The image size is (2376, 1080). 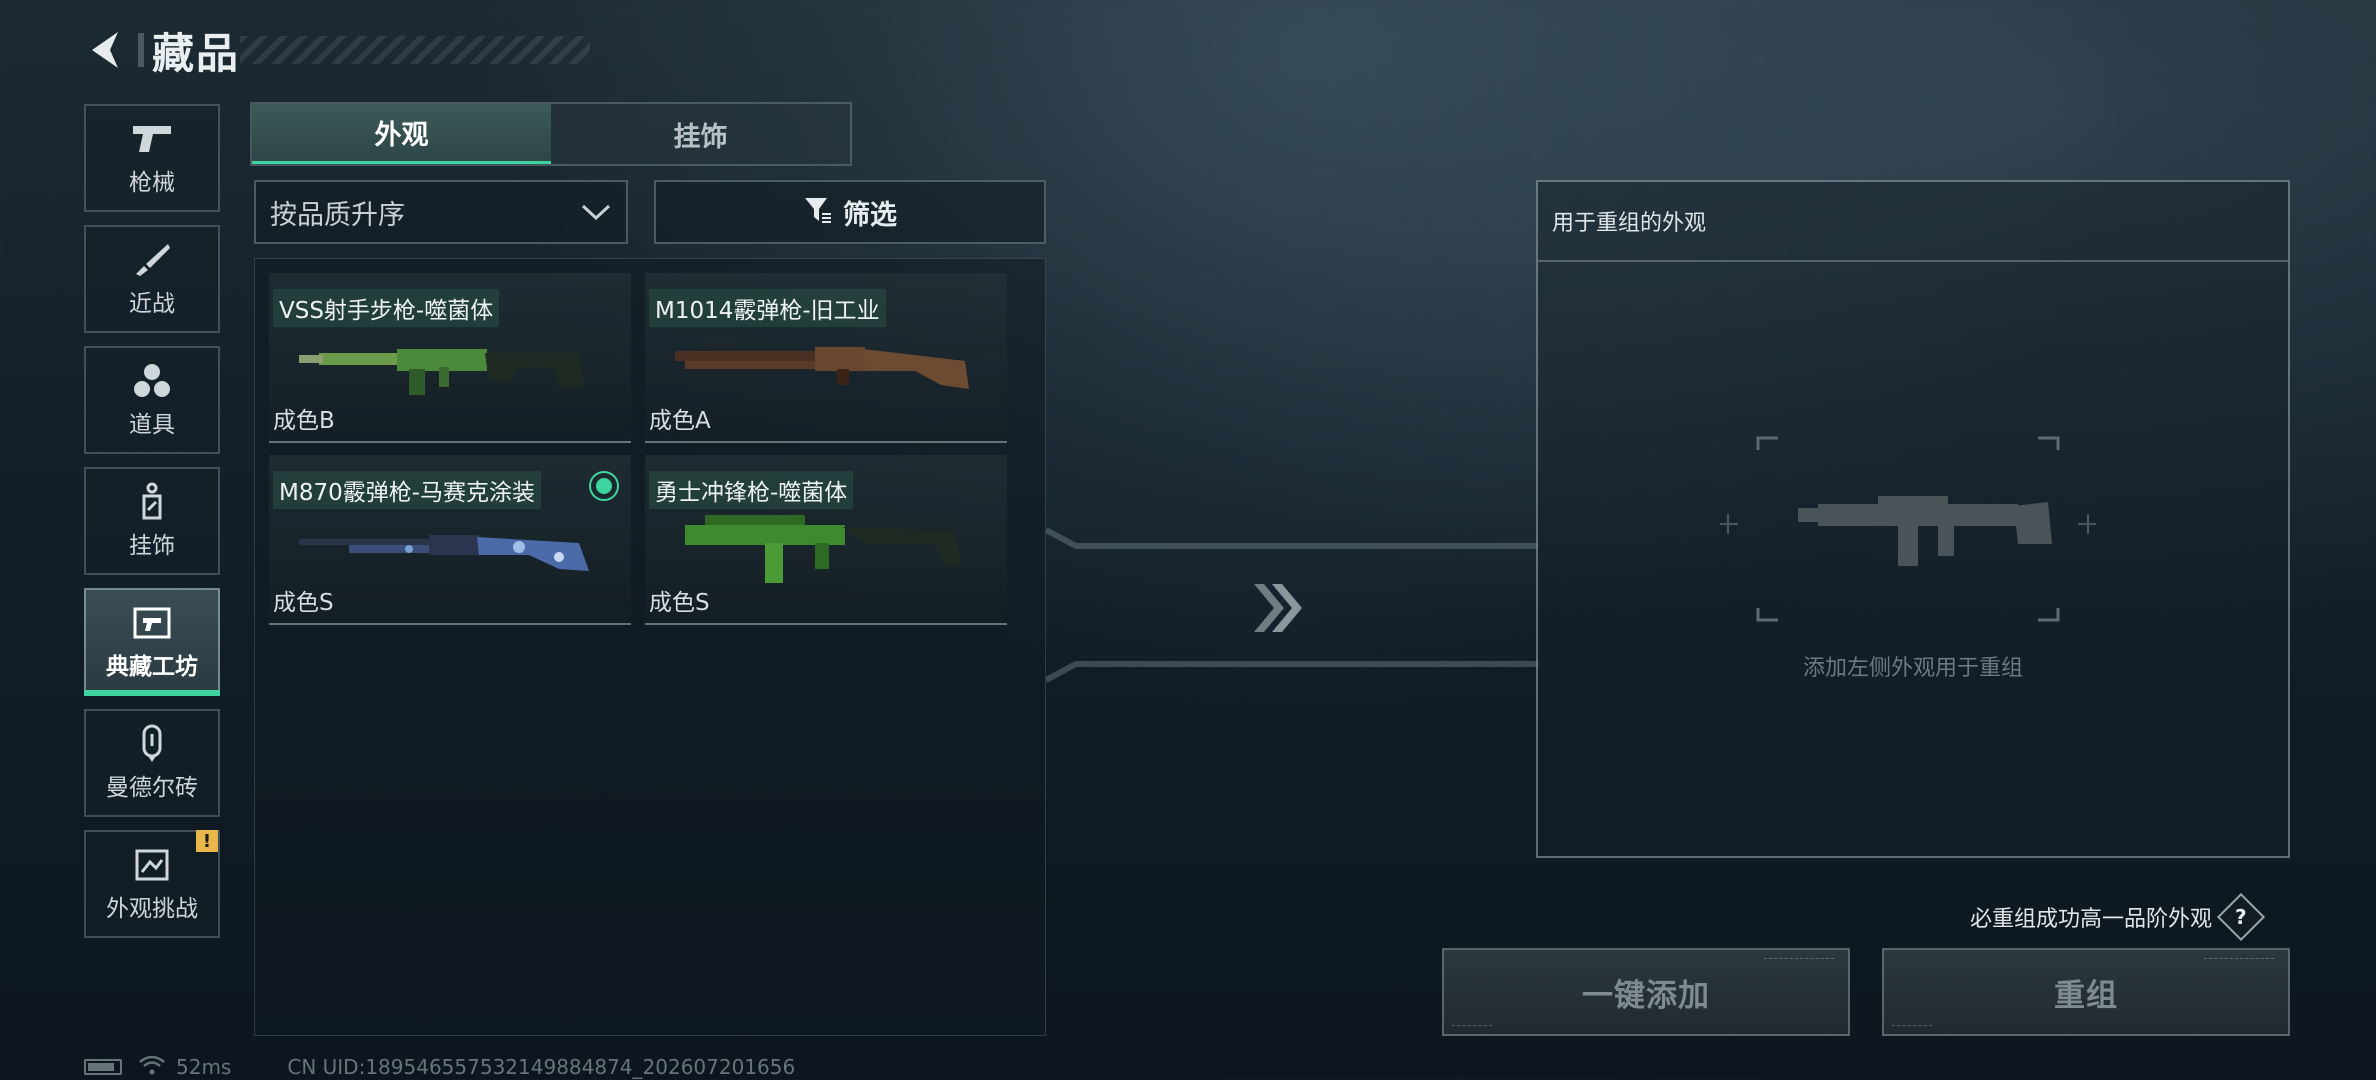 I want to click on help-icon: ?, so click(x=2241, y=917).